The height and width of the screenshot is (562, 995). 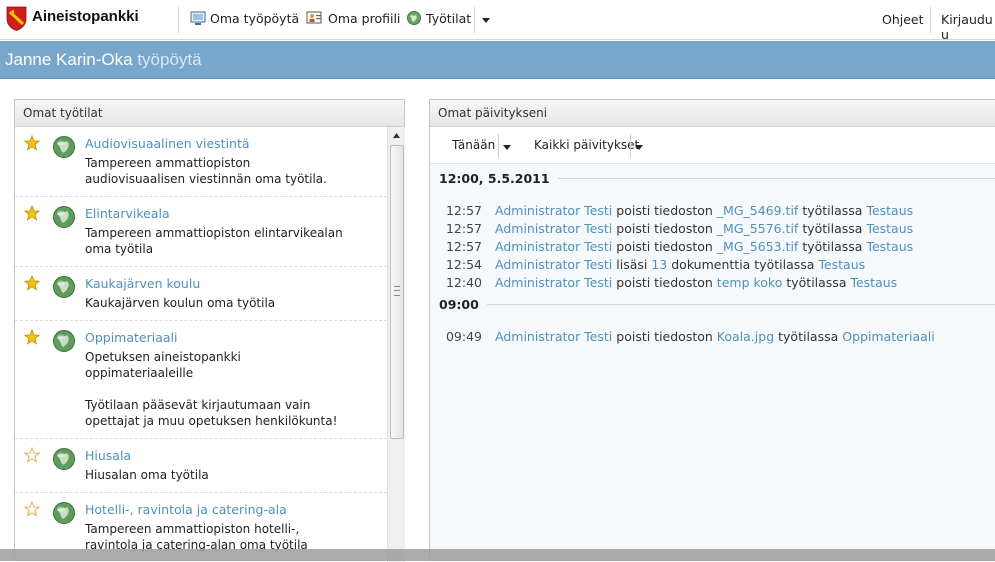 I want to click on update-action: lisäsi, so click(x=632, y=264).